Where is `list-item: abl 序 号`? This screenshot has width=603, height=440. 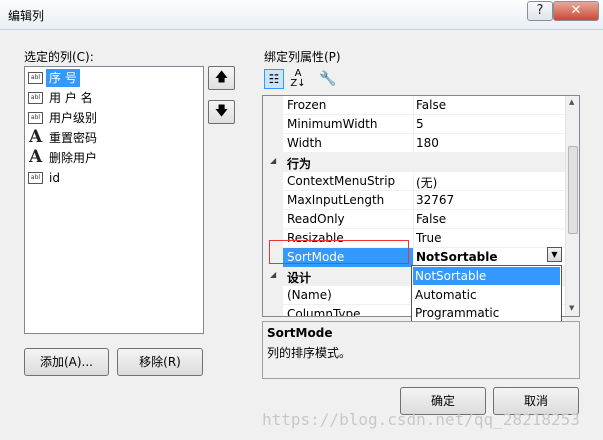 list-item: abl 序 号 is located at coordinates (113, 78).